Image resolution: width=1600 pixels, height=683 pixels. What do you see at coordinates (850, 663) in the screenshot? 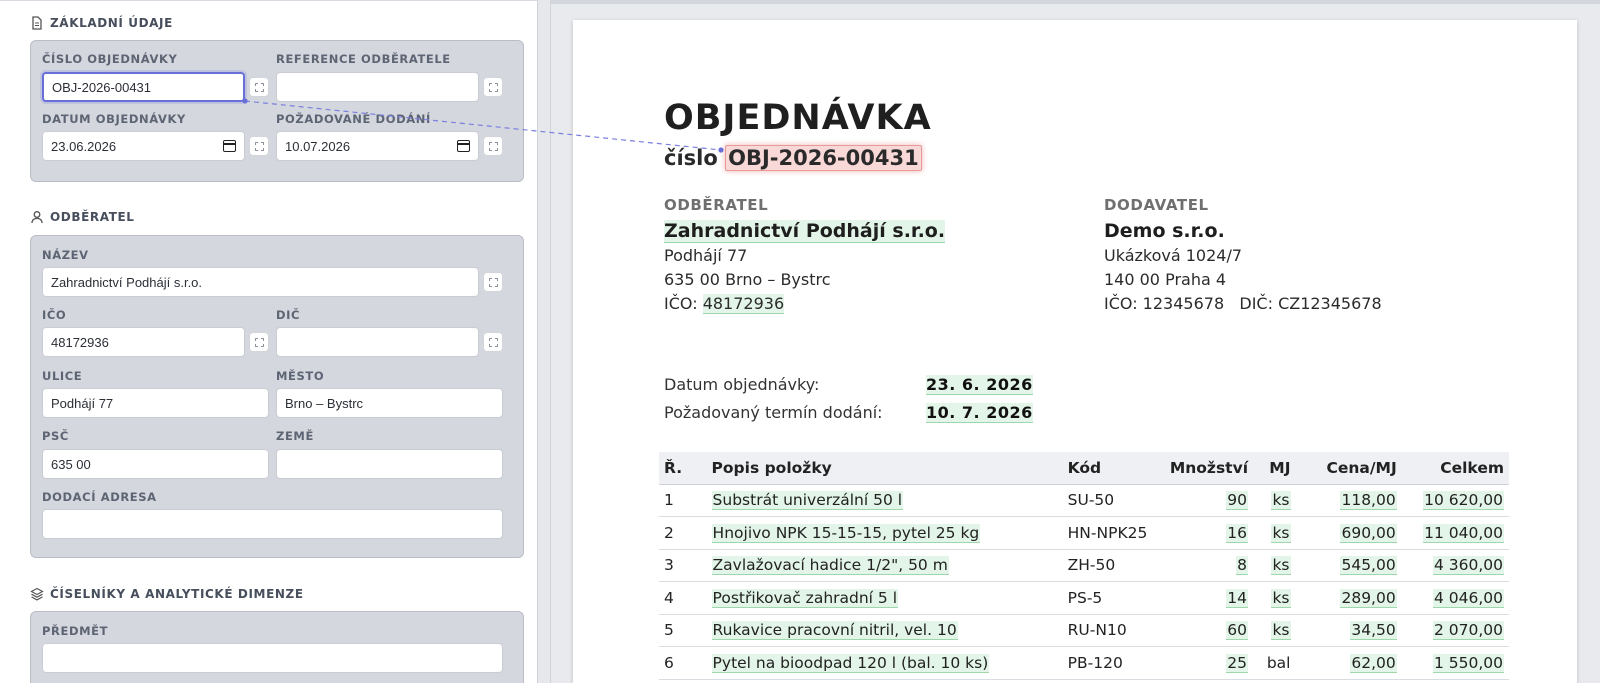
I see `item-description-text: Pytel na bioodpad 120 l (bal. 10 ks)` at bounding box center [850, 663].